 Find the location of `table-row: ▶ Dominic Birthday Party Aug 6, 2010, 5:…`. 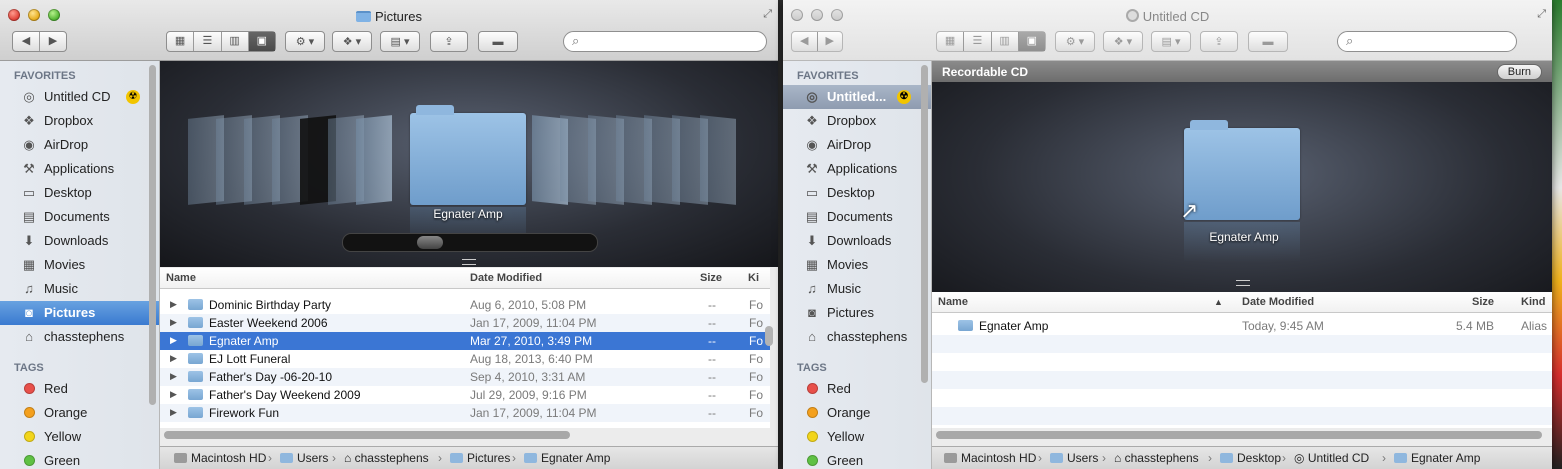

table-row: ▶ Dominic Birthday Party Aug 6, 2010, 5:… is located at coordinates (465, 305).